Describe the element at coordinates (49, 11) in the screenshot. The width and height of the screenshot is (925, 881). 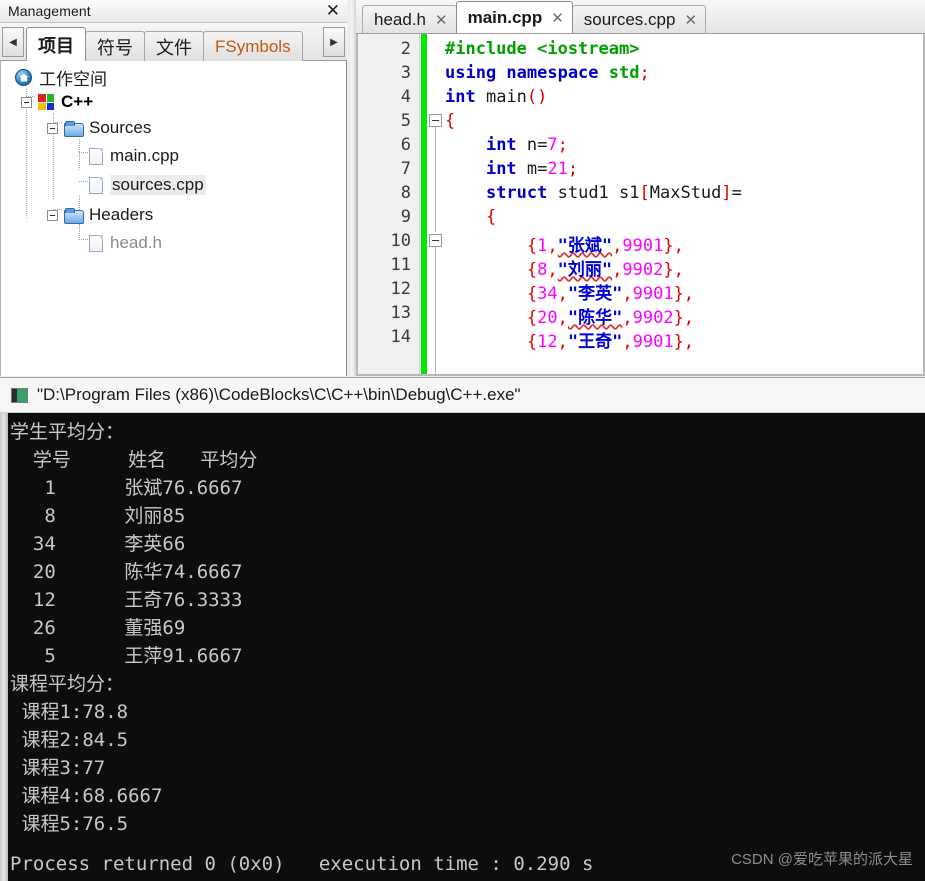
I see `management-title: Management` at that location.